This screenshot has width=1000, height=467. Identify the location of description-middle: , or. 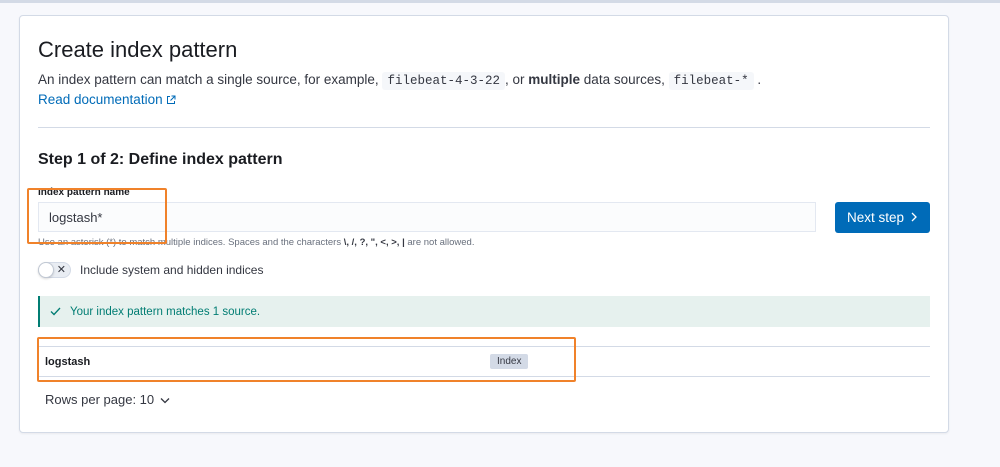
(514, 79).